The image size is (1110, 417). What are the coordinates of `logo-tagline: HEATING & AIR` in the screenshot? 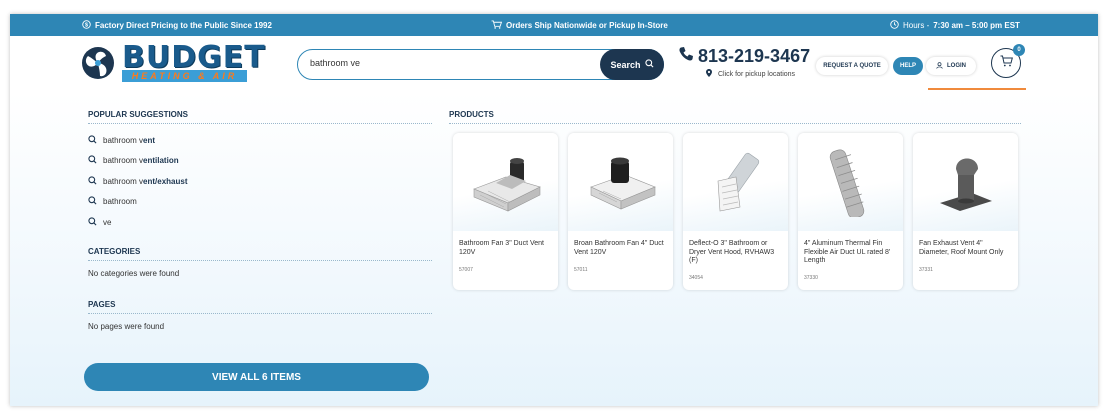 It's located at (184, 76).